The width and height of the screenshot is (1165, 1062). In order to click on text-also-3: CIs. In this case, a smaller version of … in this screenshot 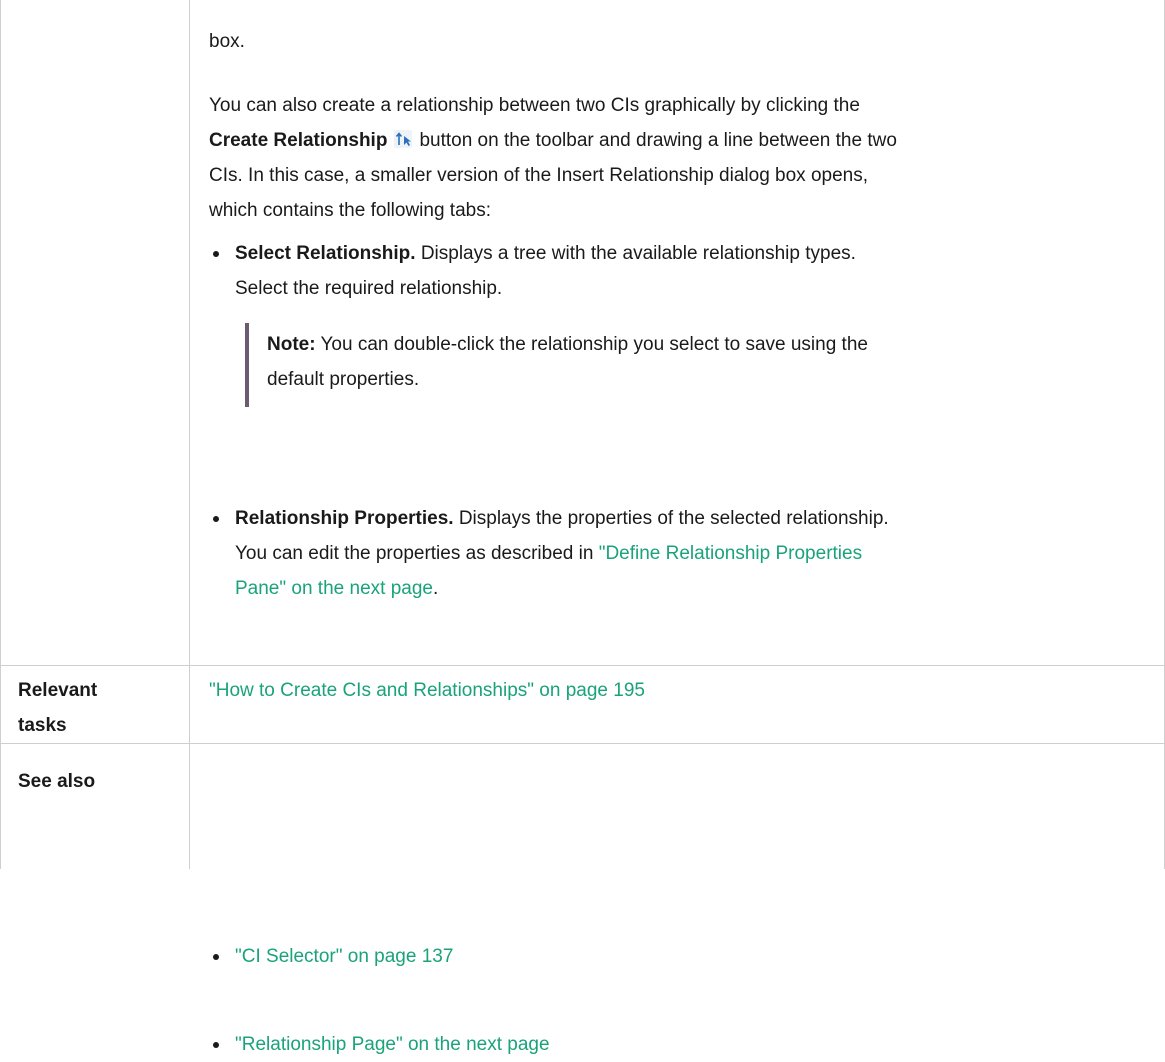, I will do `click(539, 175)`.